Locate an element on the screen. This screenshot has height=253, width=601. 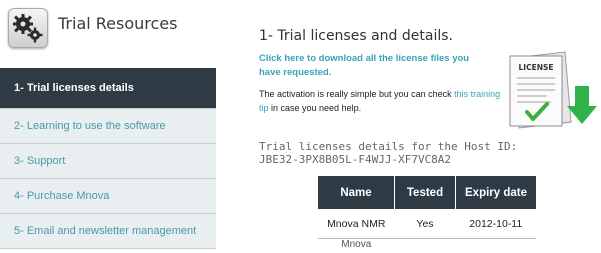
table-cell: Mnova NMR is located at coordinates (356, 224).